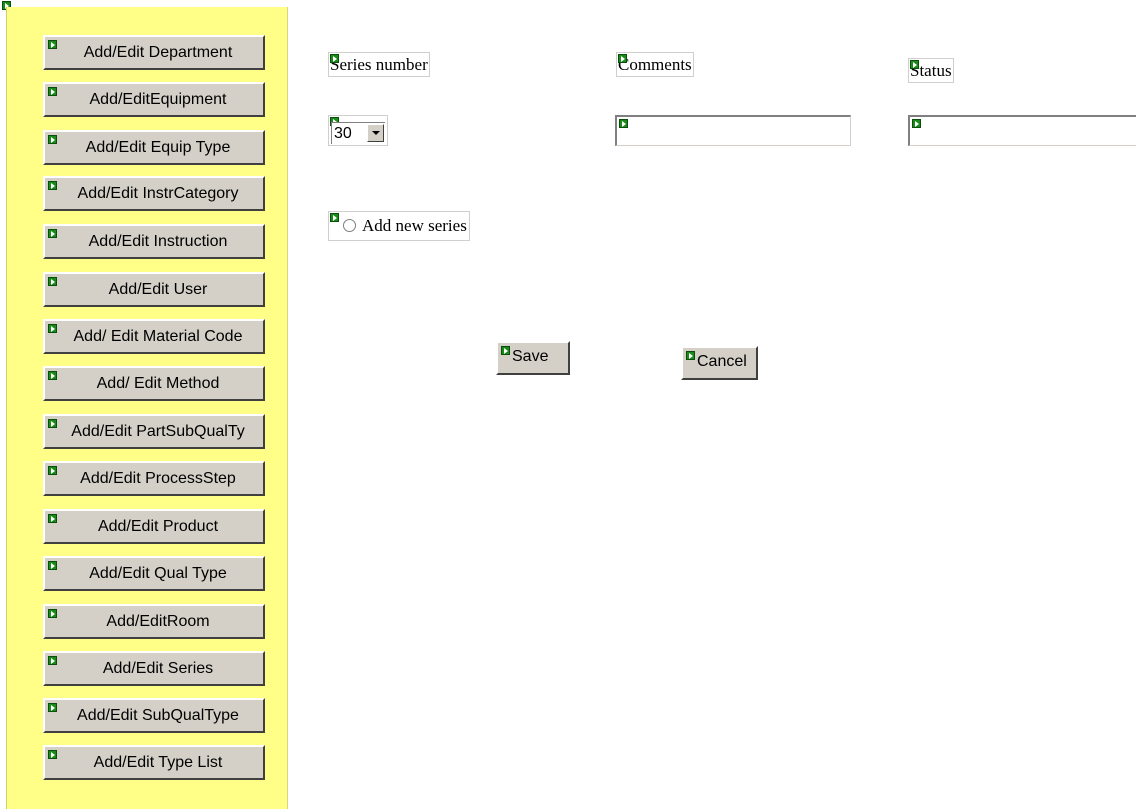 This screenshot has height=809, width=1136. I want to click on add-edit-process-step-button: Add/Edit ProcessStep, so click(154, 478).